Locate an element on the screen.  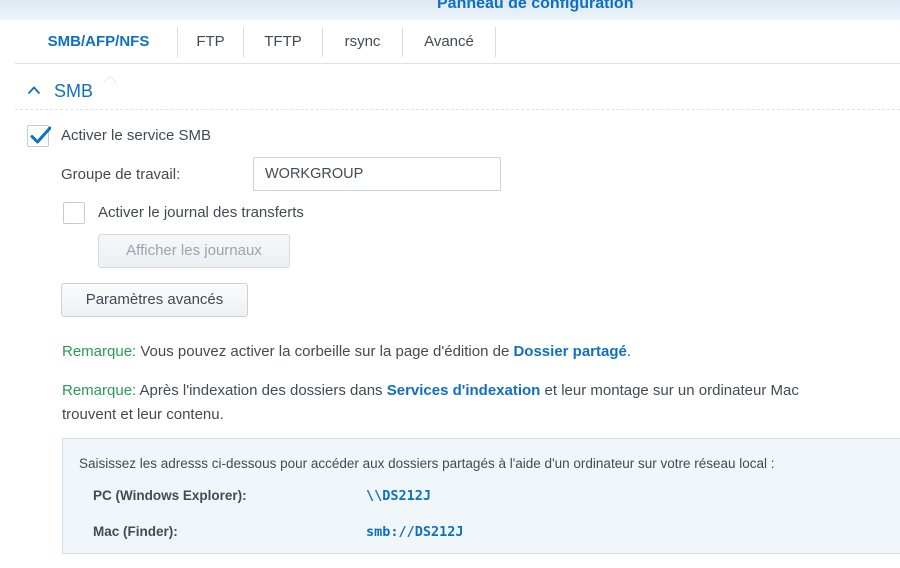
workgroup-input is located at coordinates (377, 174).